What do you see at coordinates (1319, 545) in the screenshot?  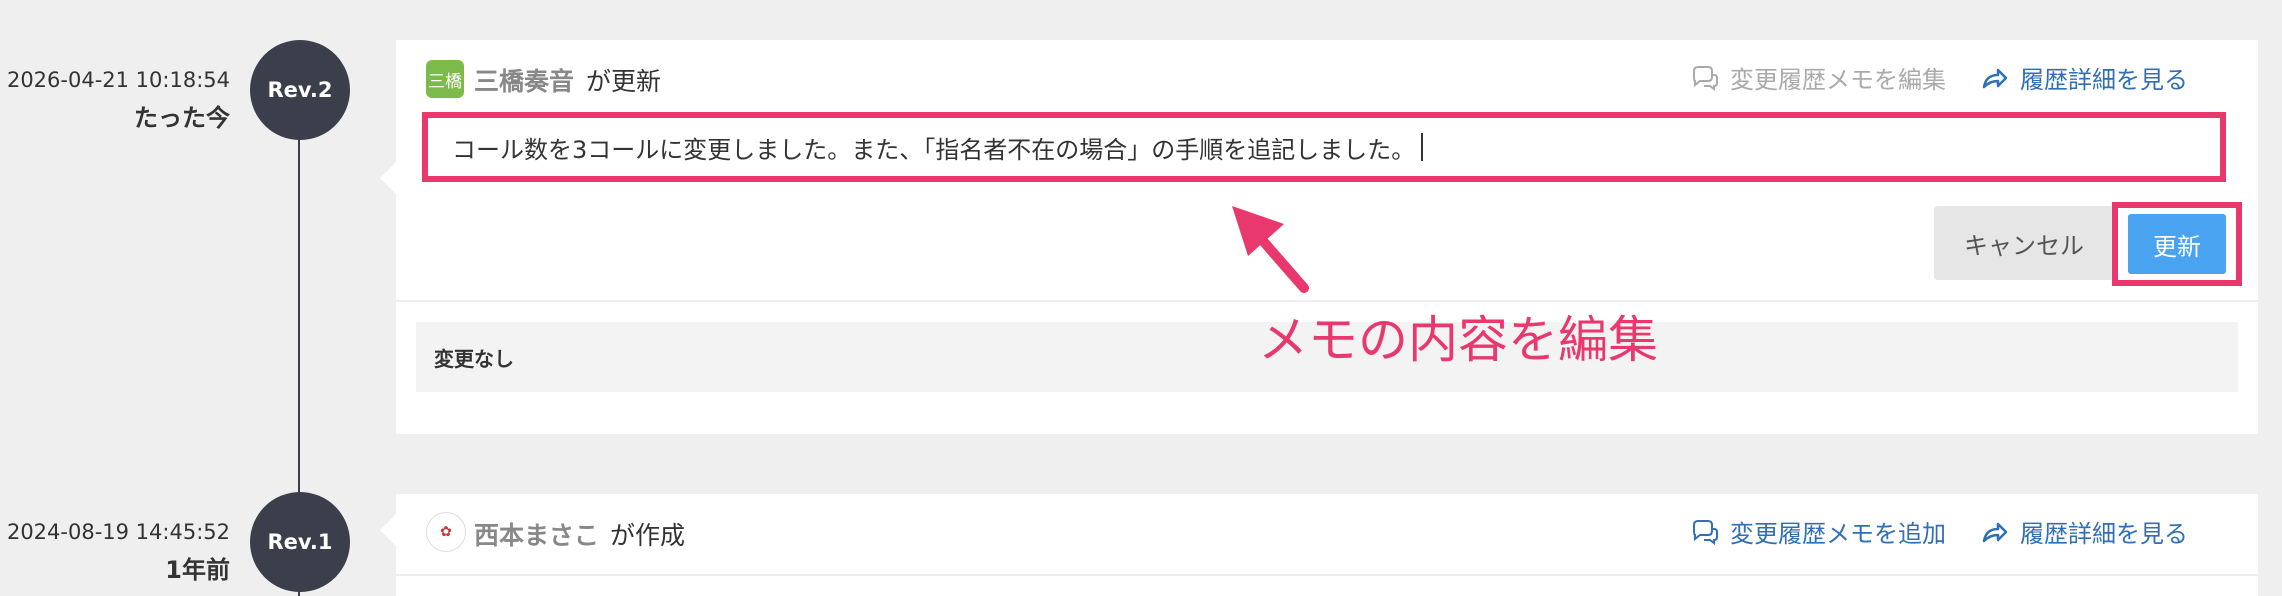 I see `revision-card: ✿ 西本まさこ が作成 変更履歴メモを追加 履歴詳細を見る` at bounding box center [1319, 545].